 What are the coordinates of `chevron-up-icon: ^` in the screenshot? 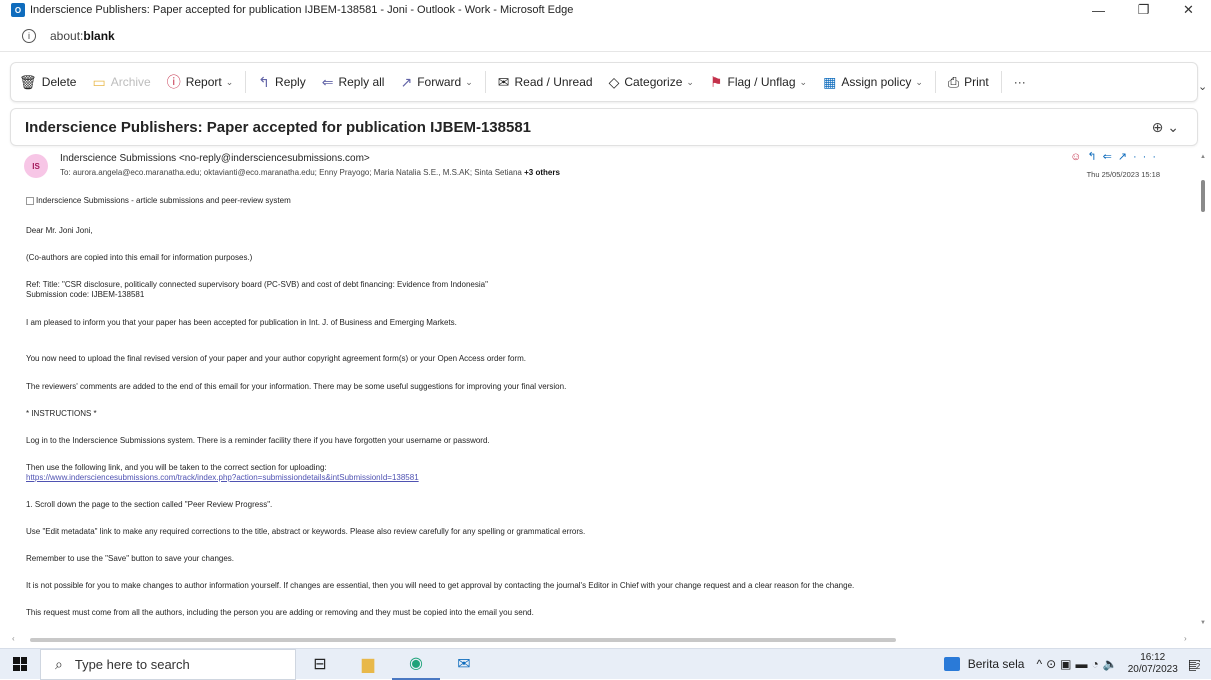 It's located at (1041, 664).